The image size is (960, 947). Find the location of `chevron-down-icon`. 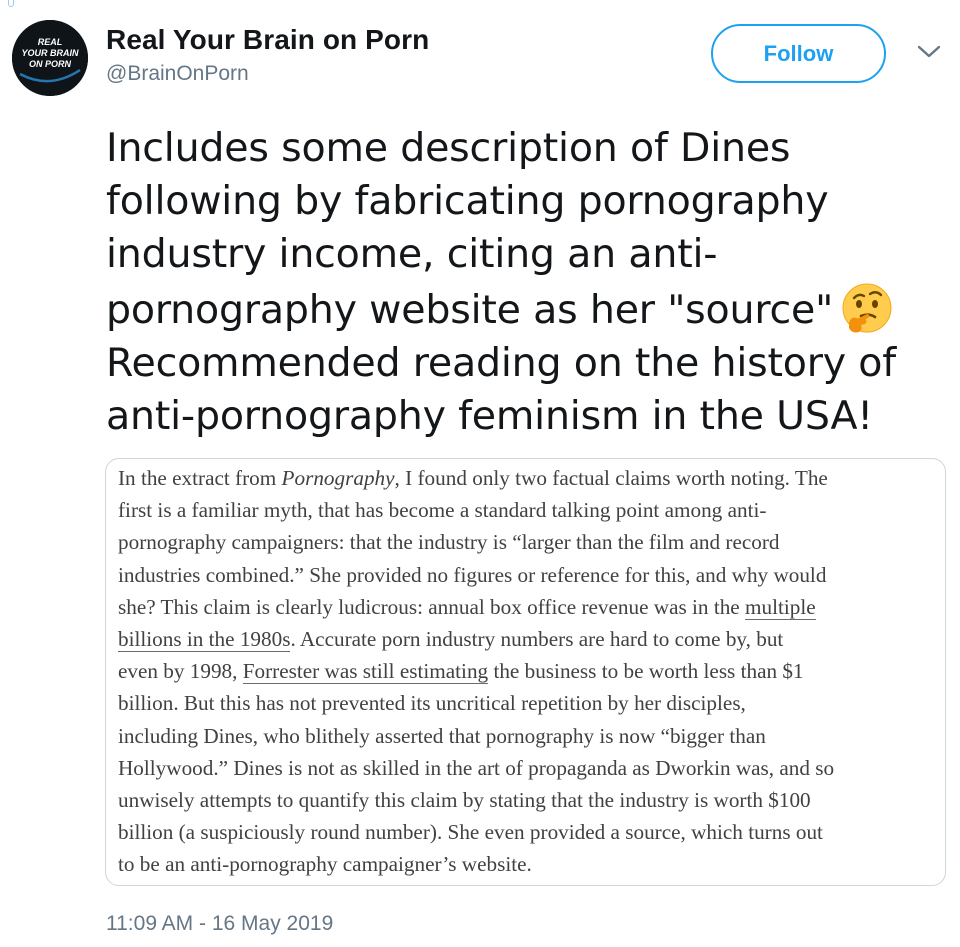

chevron-down-icon is located at coordinates (929, 52).